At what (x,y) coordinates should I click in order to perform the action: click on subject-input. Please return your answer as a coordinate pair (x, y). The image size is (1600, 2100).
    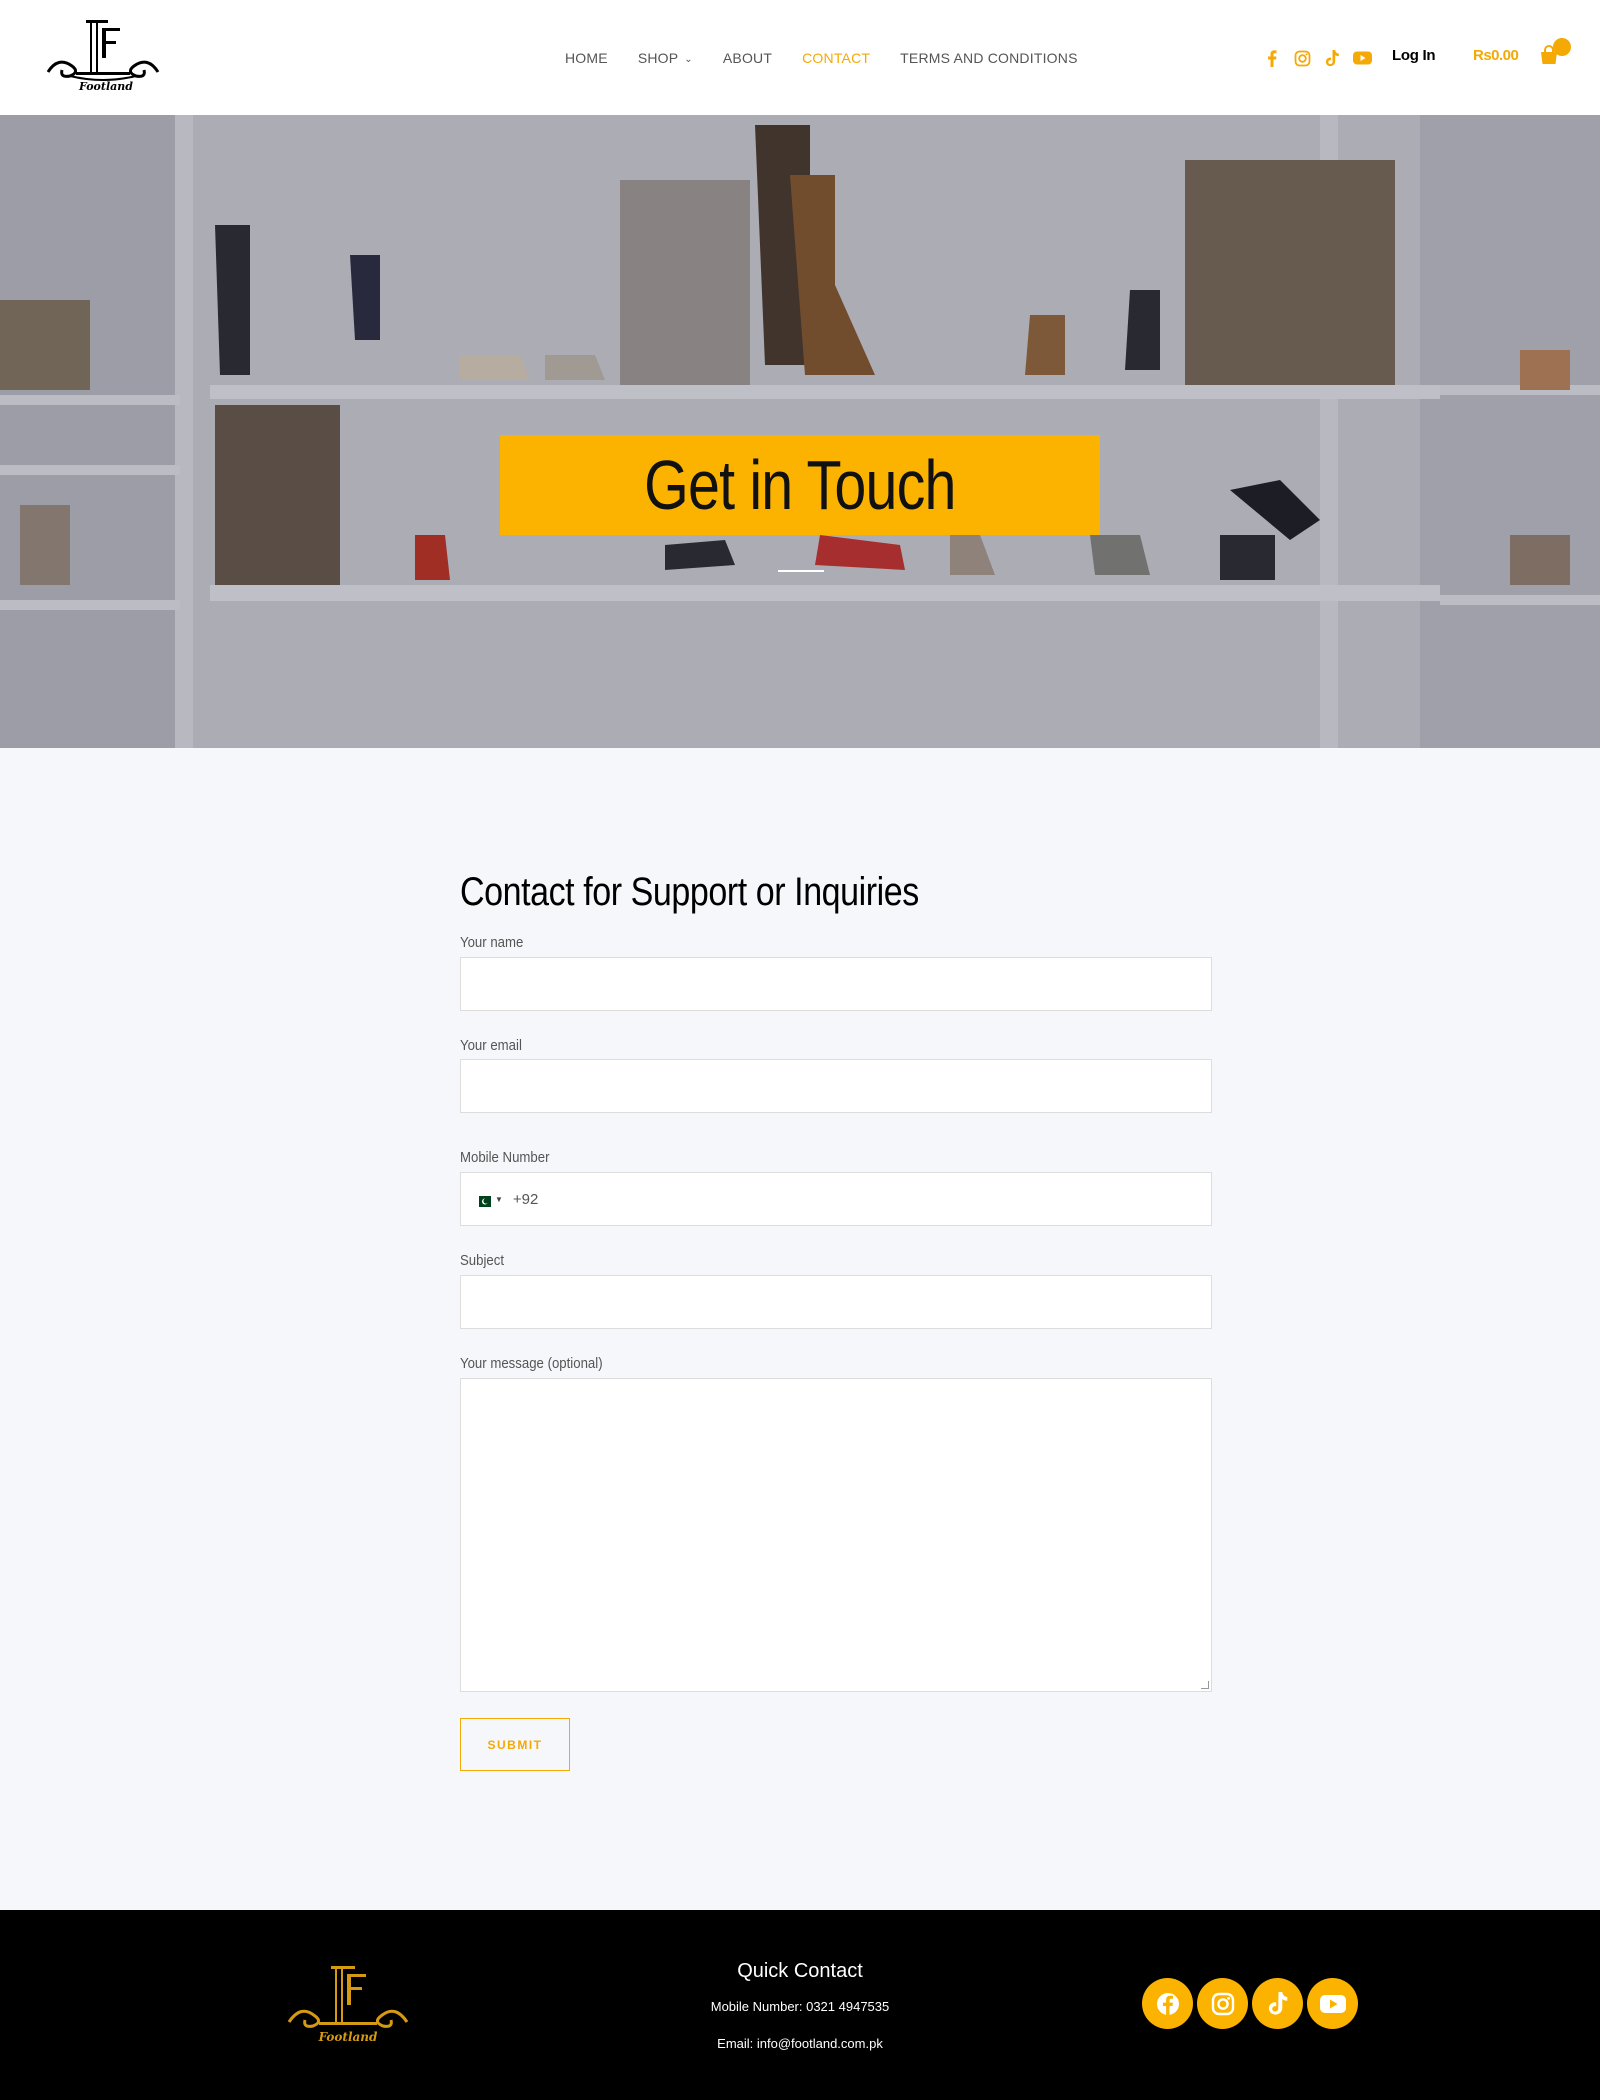
    Looking at the image, I should click on (836, 1302).